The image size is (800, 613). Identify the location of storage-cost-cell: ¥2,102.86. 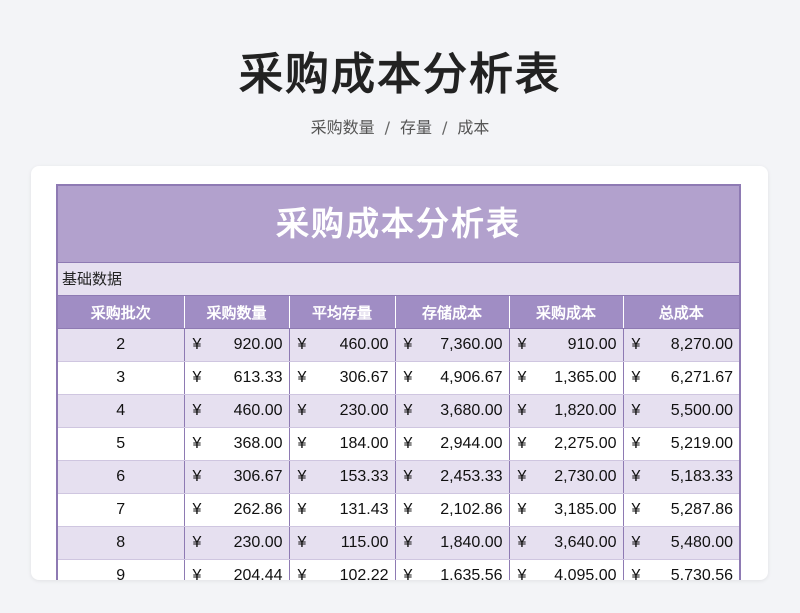
(452, 510).